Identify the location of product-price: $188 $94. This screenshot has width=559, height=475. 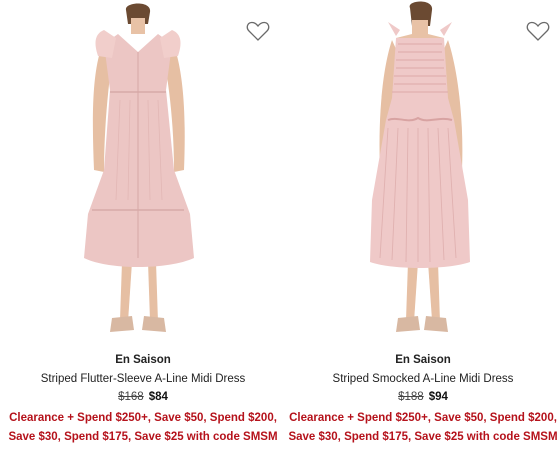
(423, 397).